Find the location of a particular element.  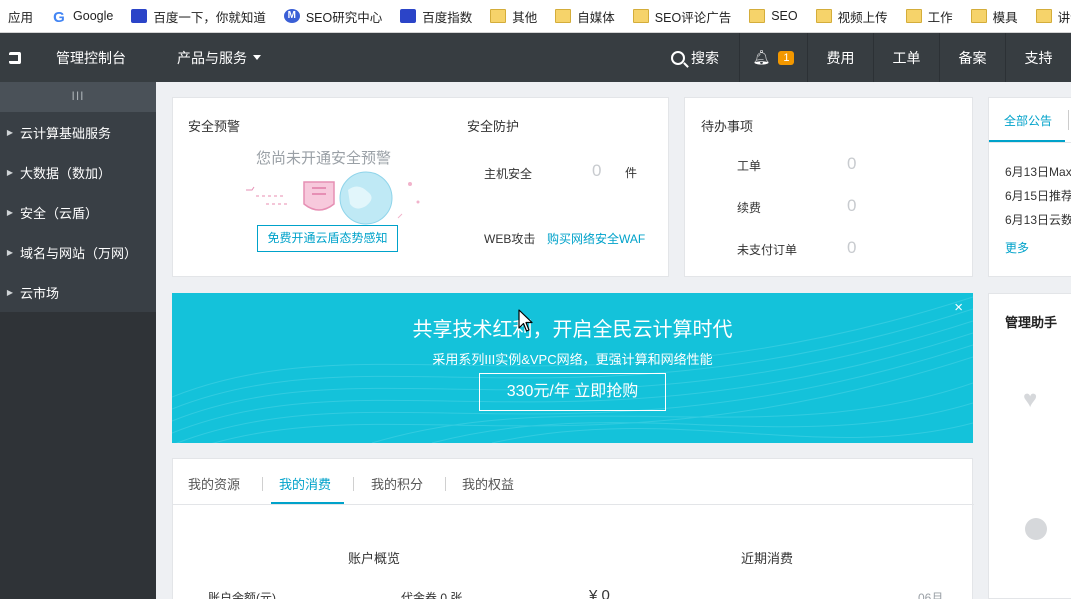

bookmark-label: 模具 is located at coordinates (1005, 17).